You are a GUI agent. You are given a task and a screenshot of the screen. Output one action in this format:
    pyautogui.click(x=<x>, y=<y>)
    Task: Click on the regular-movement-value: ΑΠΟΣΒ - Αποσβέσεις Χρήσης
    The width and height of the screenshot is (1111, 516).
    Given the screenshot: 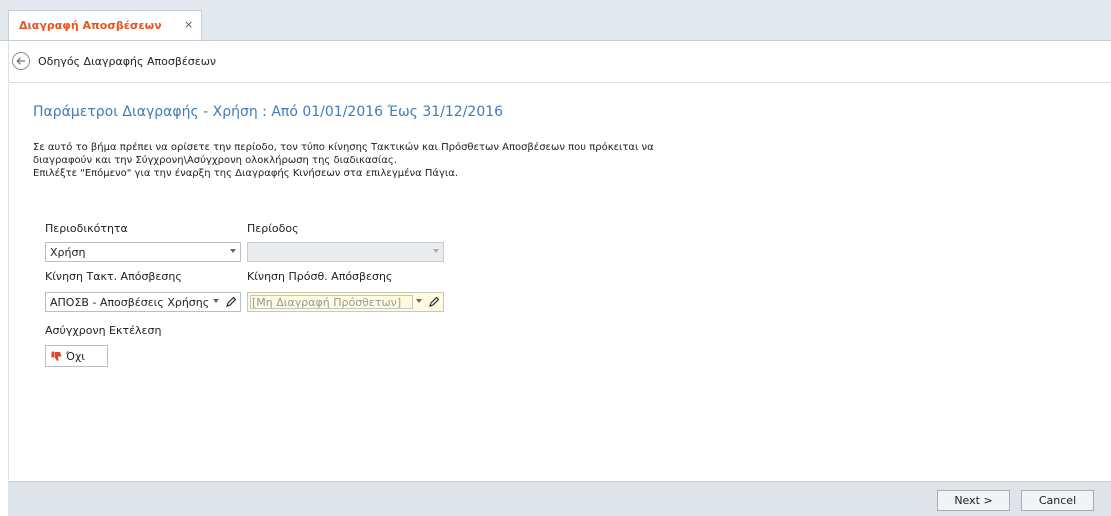 What is the action you would take?
    pyautogui.click(x=130, y=302)
    